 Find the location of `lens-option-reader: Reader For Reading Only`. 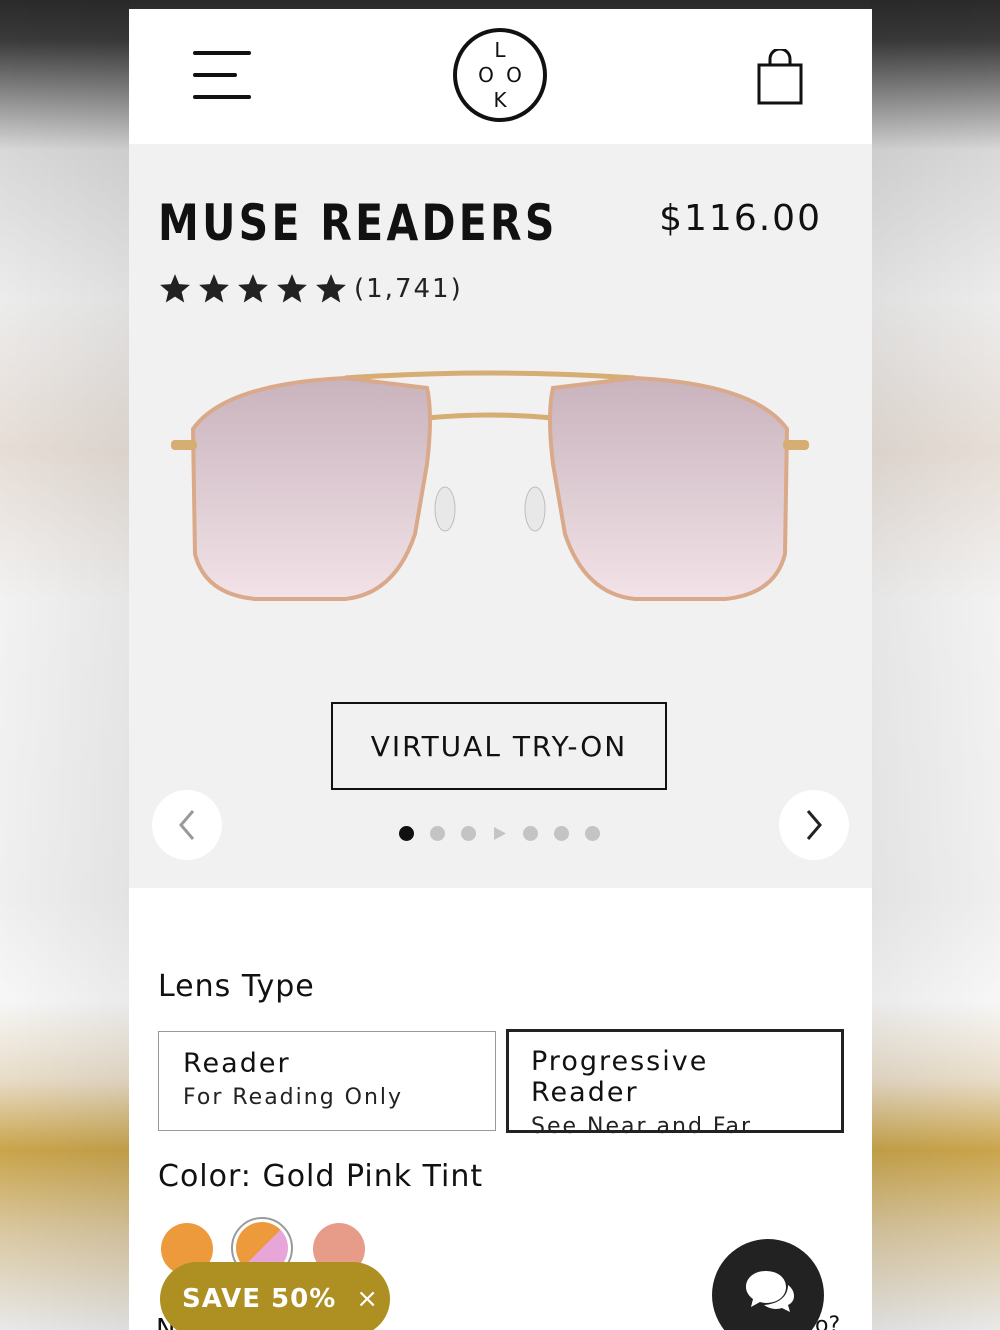

lens-option-reader: Reader For Reading Only is located at coordinates (327, 1081).